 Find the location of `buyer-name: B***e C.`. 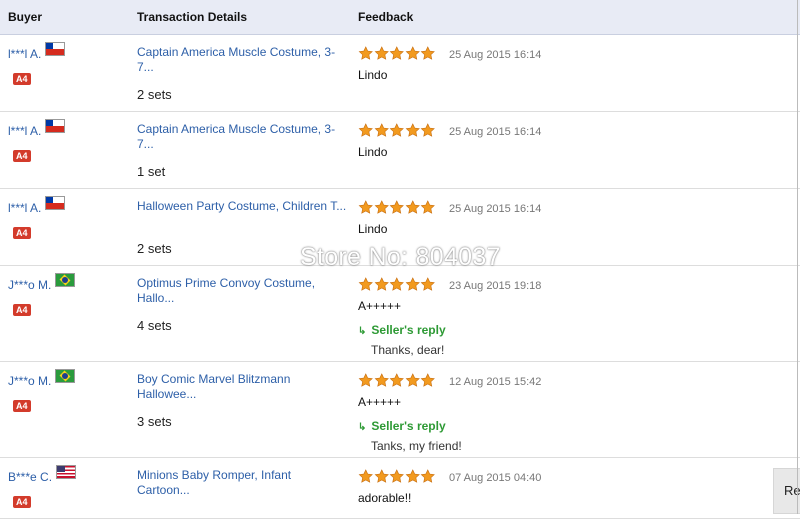

buyer-name: B***e C. is located at coordinates (42, 474).